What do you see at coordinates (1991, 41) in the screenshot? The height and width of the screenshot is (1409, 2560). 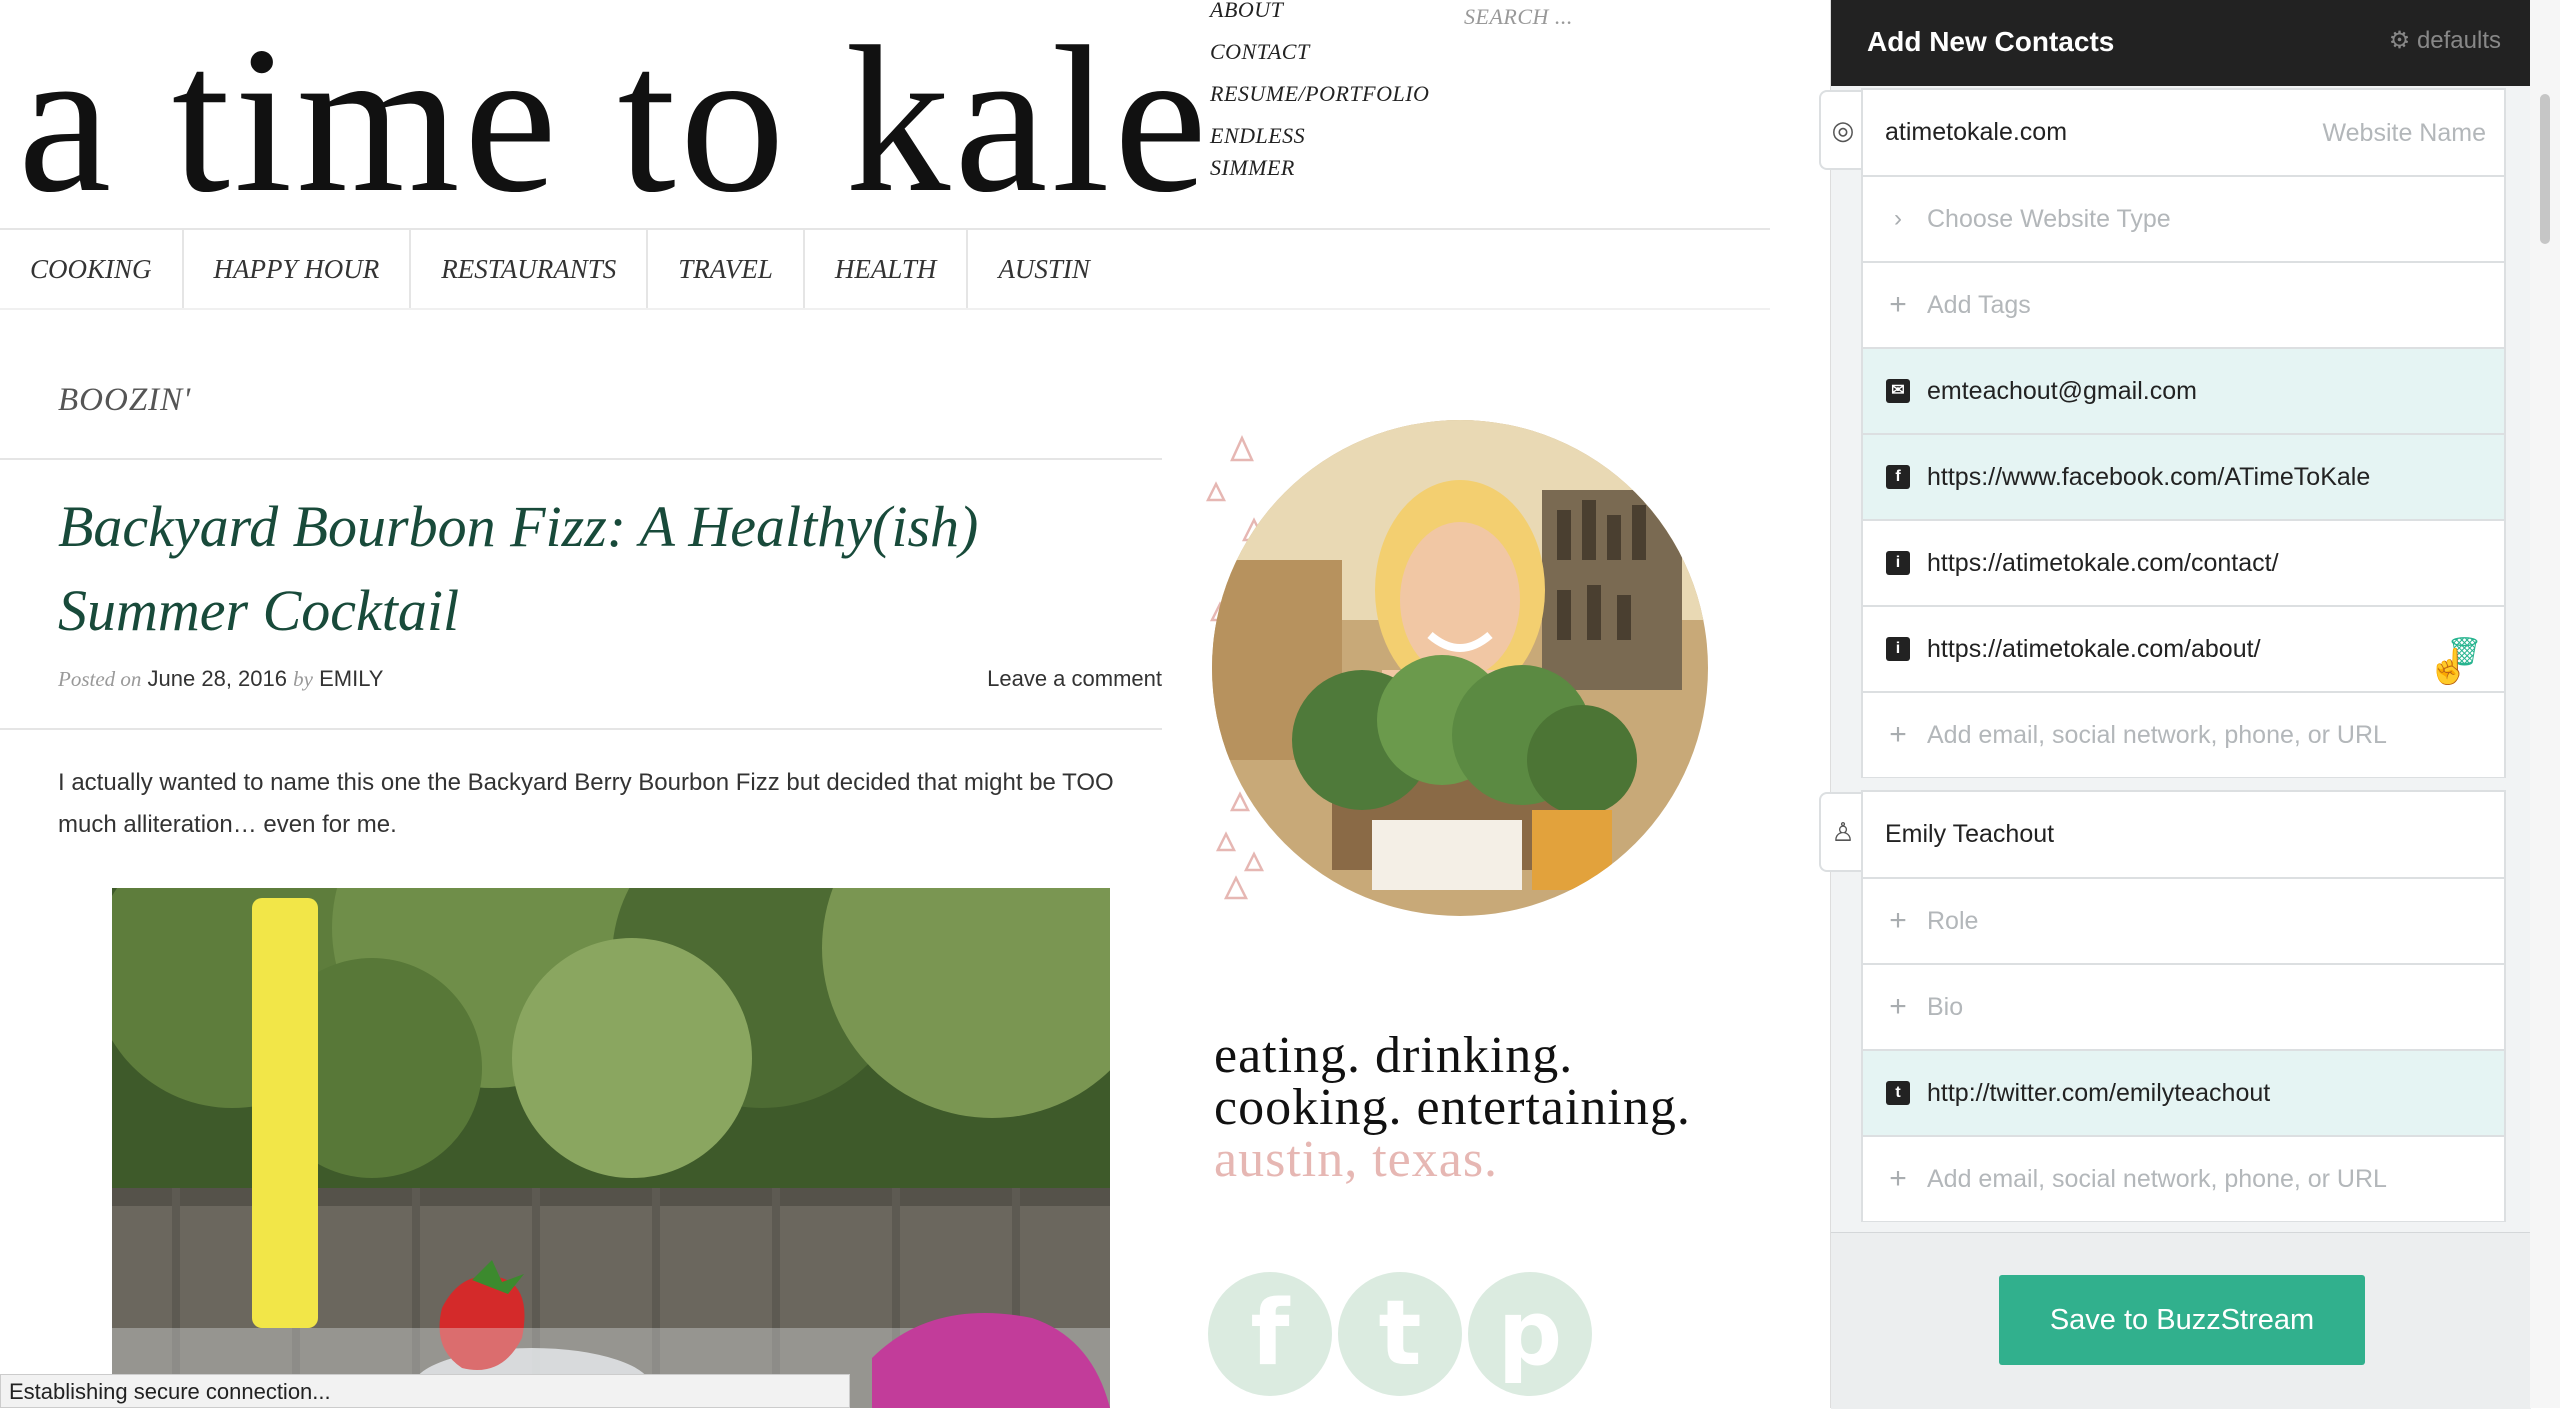 I see `panel-title: Add New Contacts` at bounding box center [1991, 41].